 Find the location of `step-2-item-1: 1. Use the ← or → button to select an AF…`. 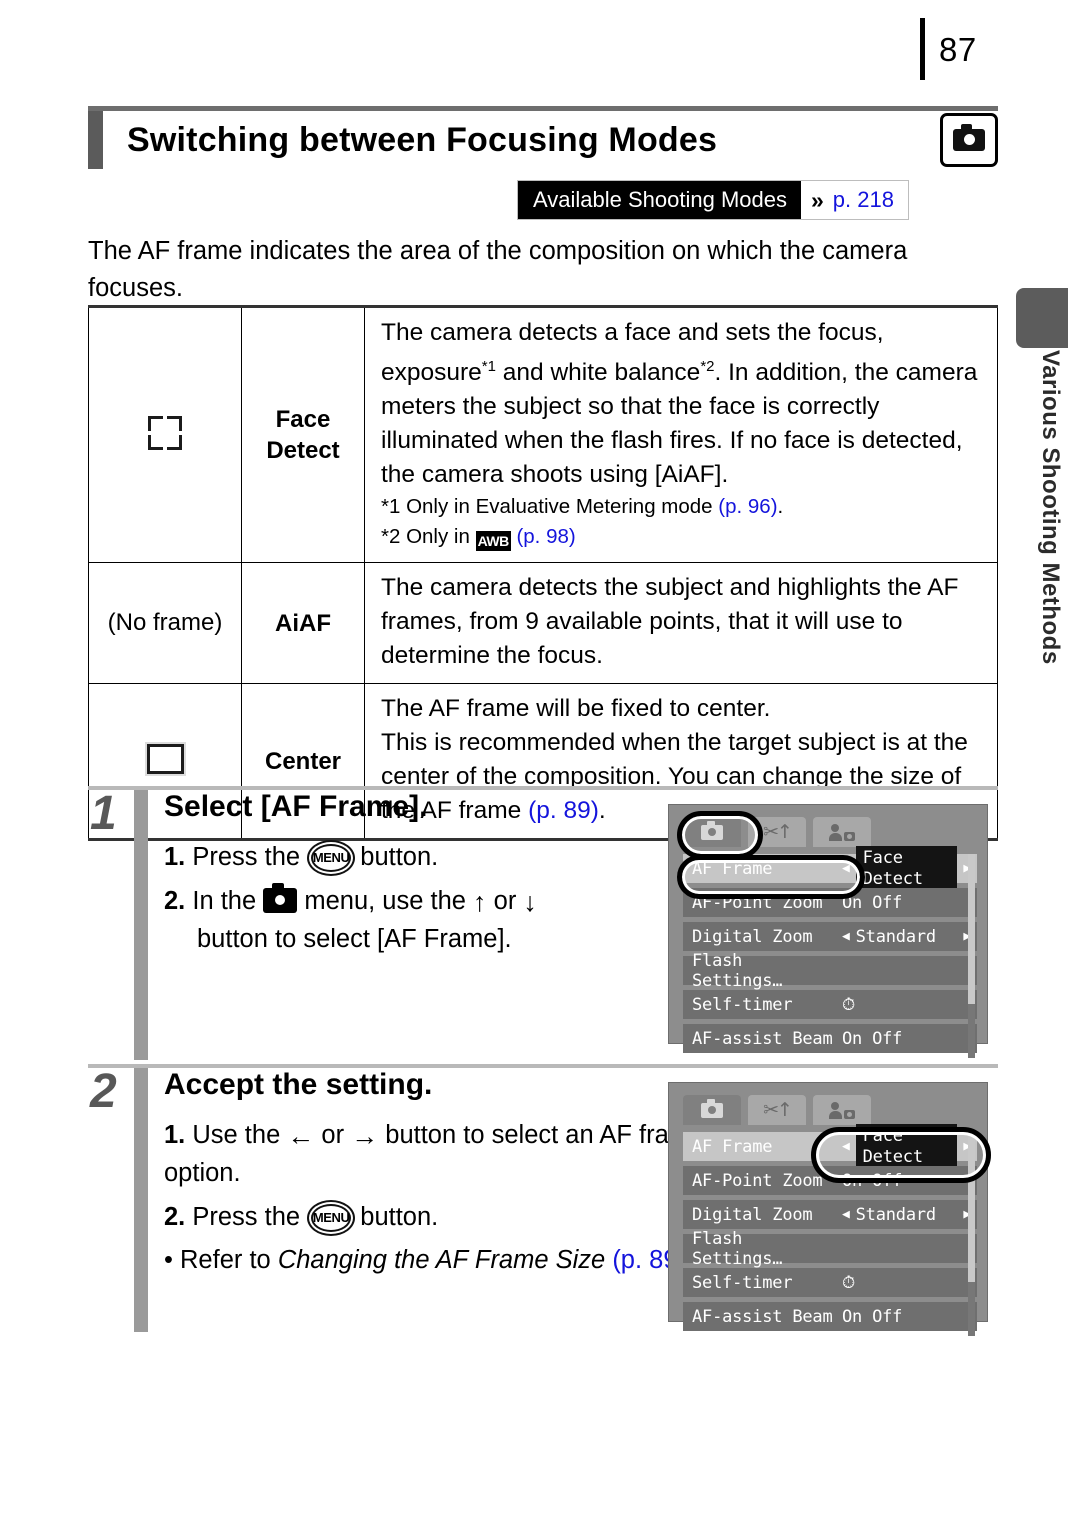

step-2-item-1: 1. Use the ← or → button to select an AF… is located at coordinates (444, 1154).